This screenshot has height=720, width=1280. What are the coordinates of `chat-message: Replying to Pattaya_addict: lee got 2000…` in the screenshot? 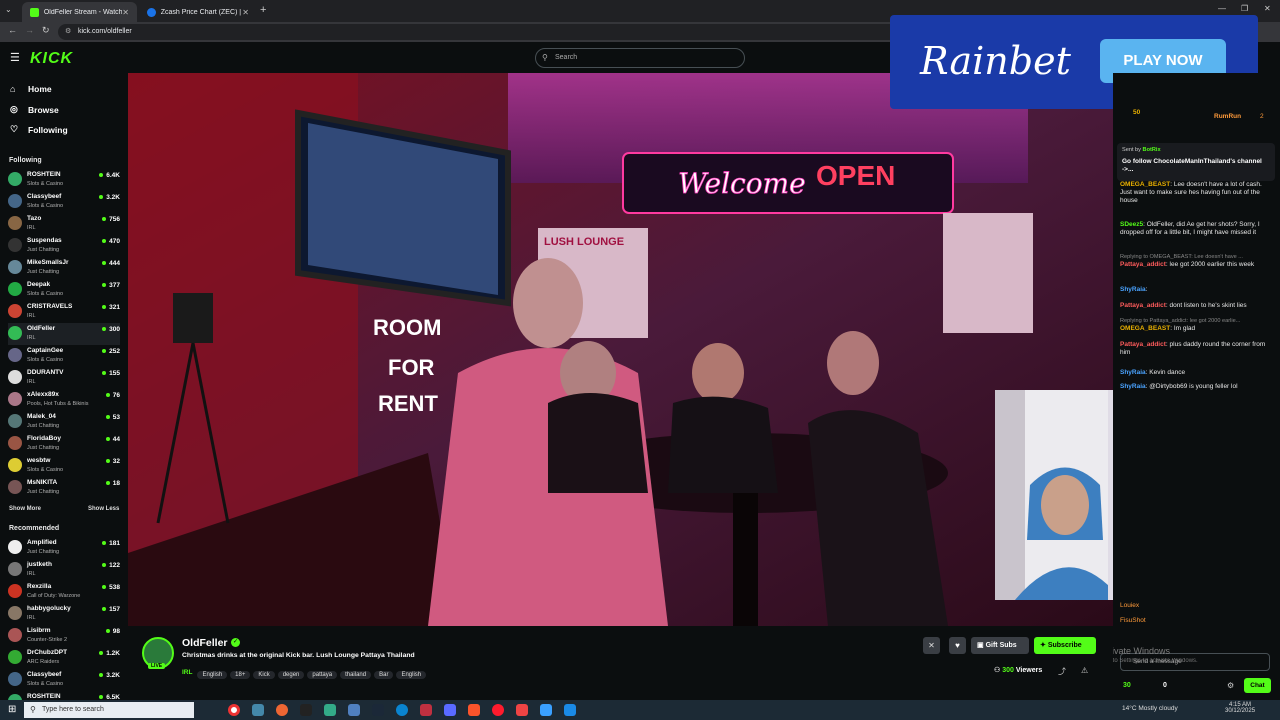 It's located at (1195, 325).